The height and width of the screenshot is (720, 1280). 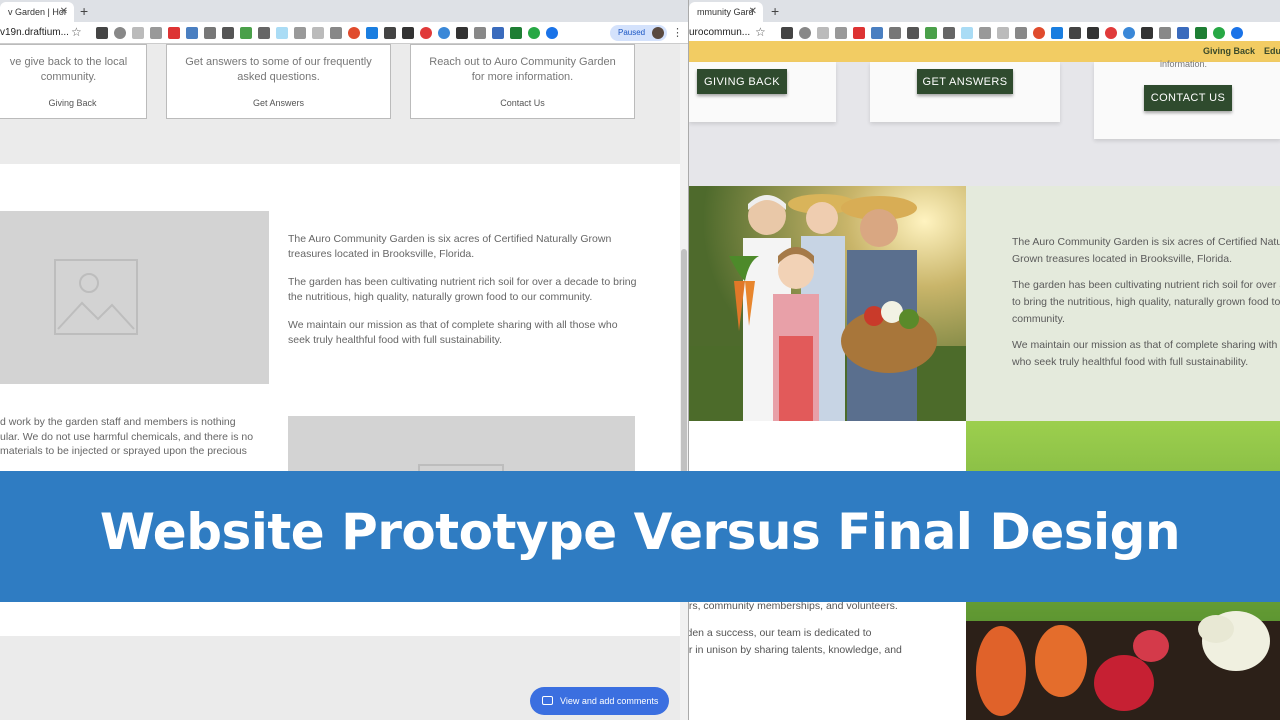 What do you see at coordinates (640, 532) in the screenshot?
I see `banner-title: Website Prototype Versus Final Design` at bounding box center [640, 532].